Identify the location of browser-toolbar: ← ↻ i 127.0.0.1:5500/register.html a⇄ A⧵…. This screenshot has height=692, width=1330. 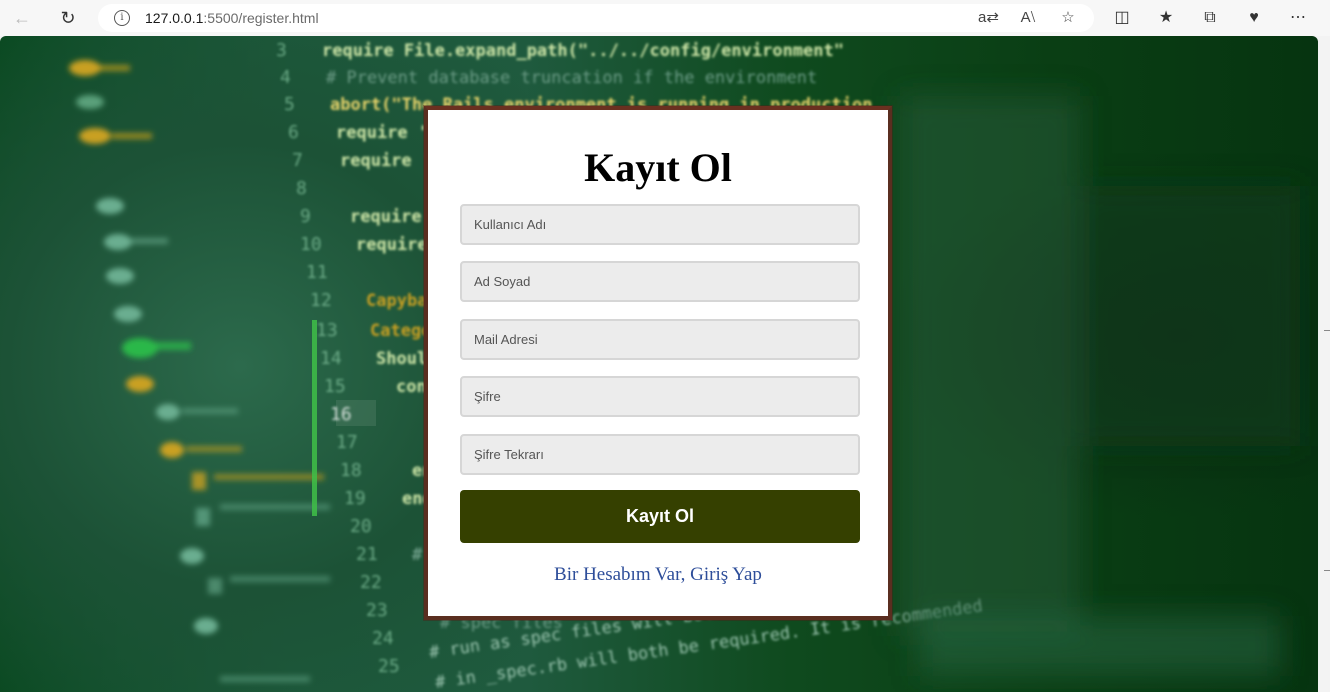
(665, 18).